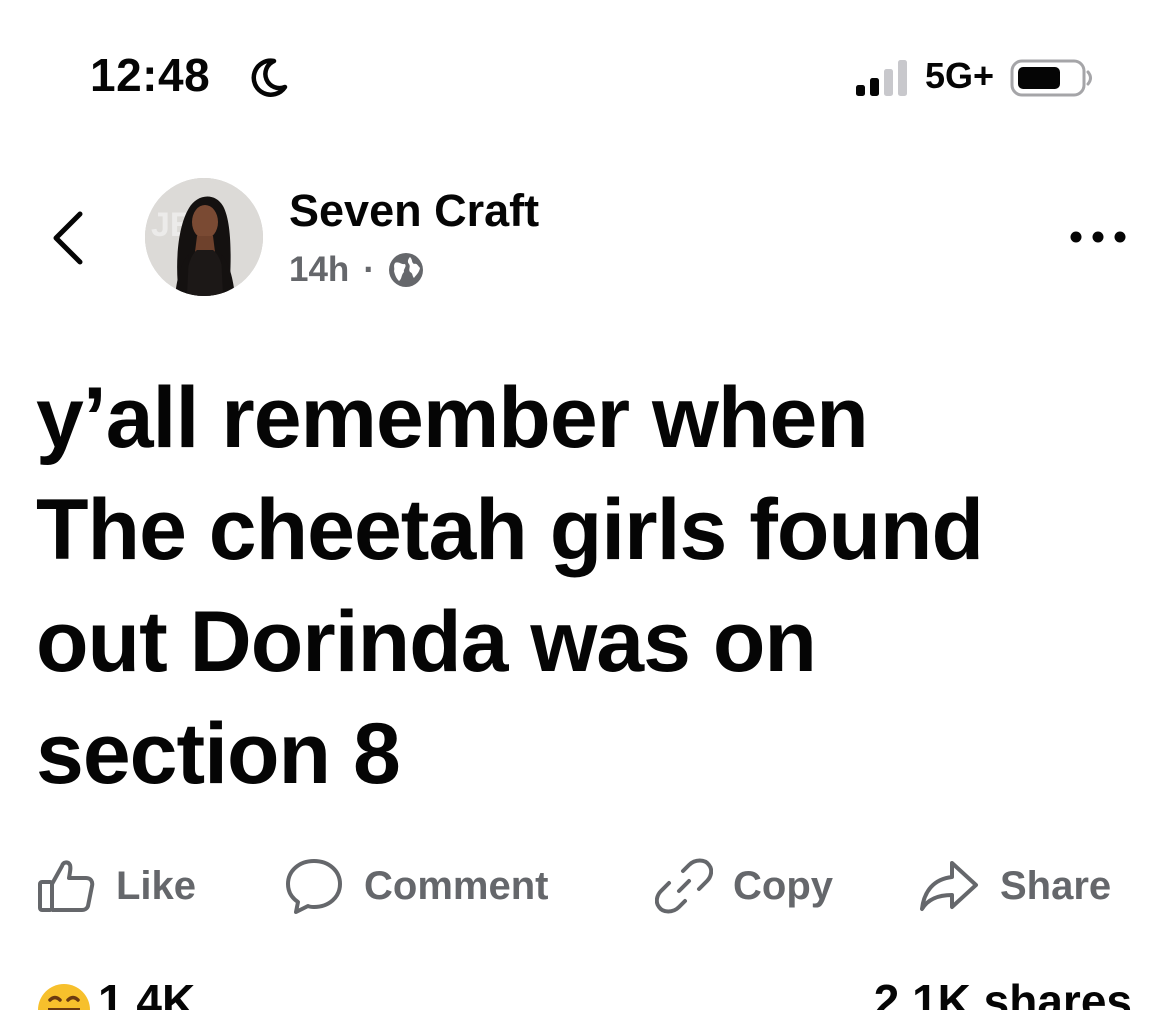 This screenshot has height=1010, width=1170. Describe the element at coordinates (269, 77) in the screenshot. I see `moon-icon` at that location.